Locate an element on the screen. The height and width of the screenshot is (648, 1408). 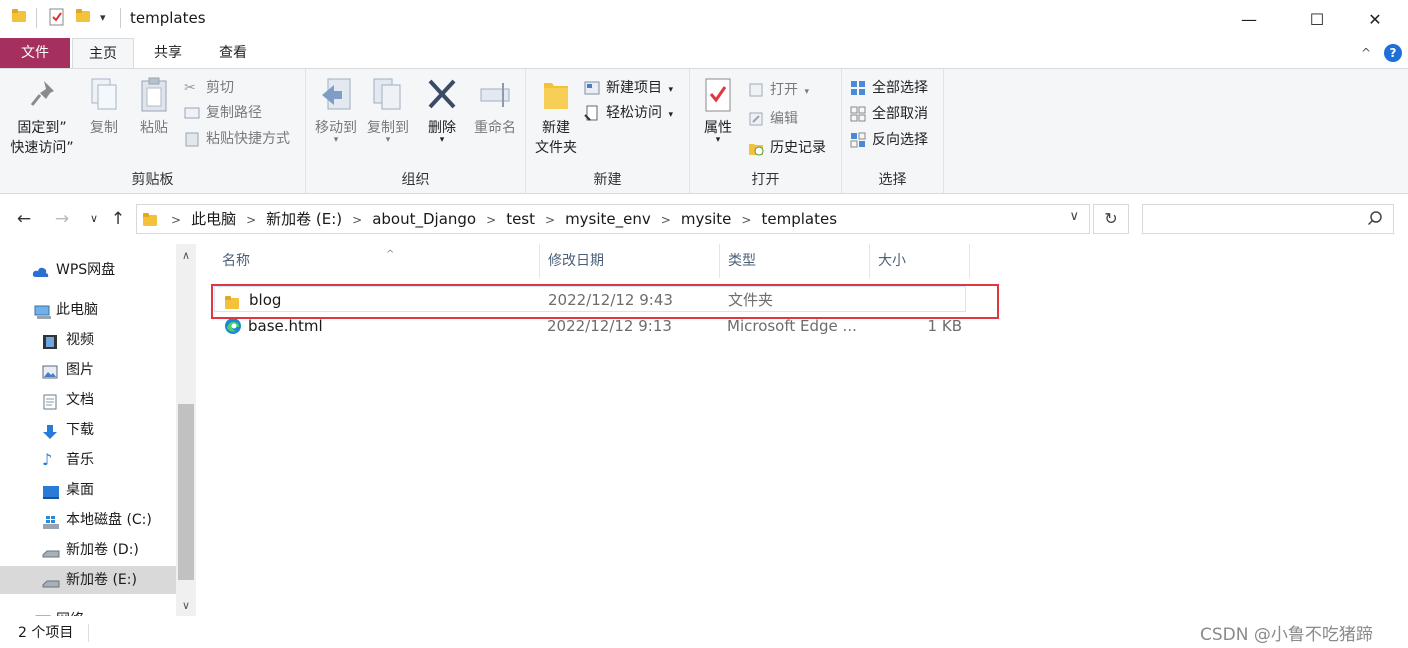
breadcrumb-item: about_Django is located at coordinates (424, 219).